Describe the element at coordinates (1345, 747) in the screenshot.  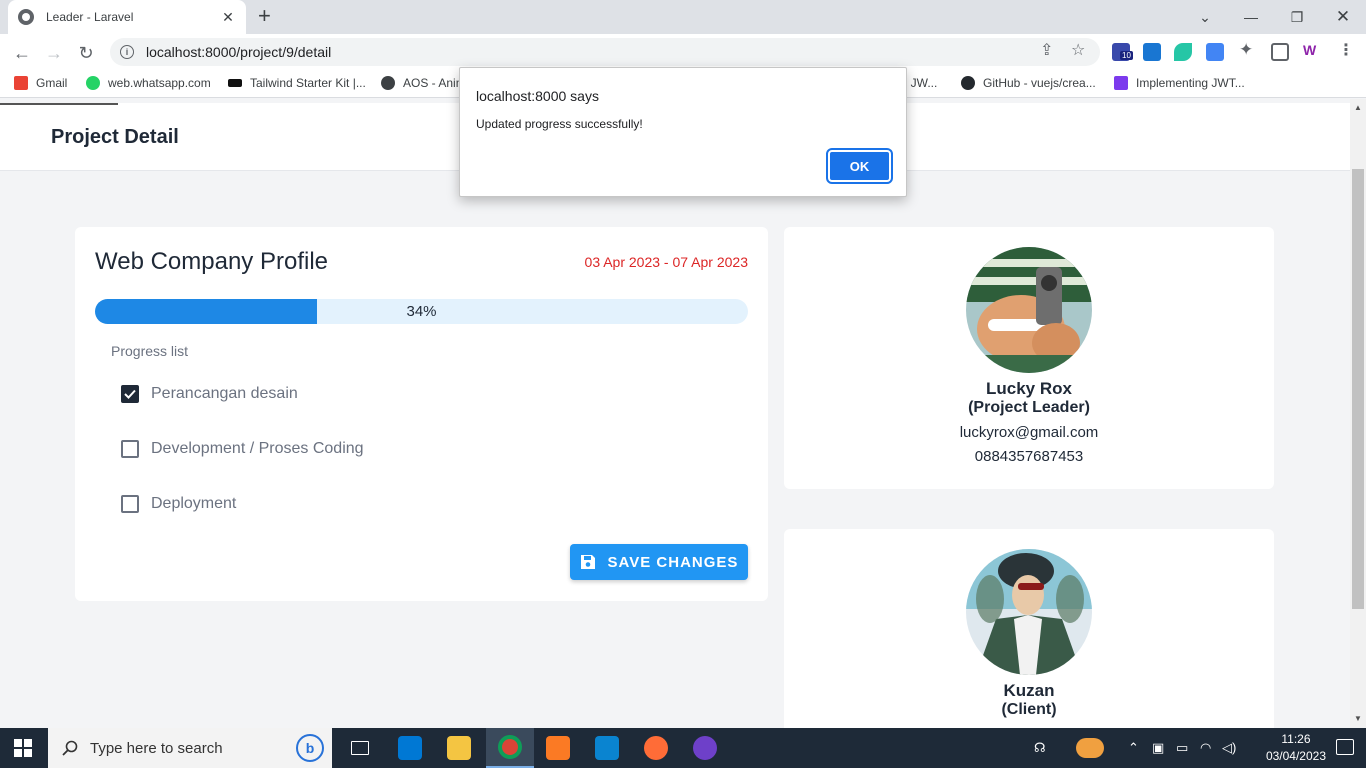
I see `notification-icon` at that location.